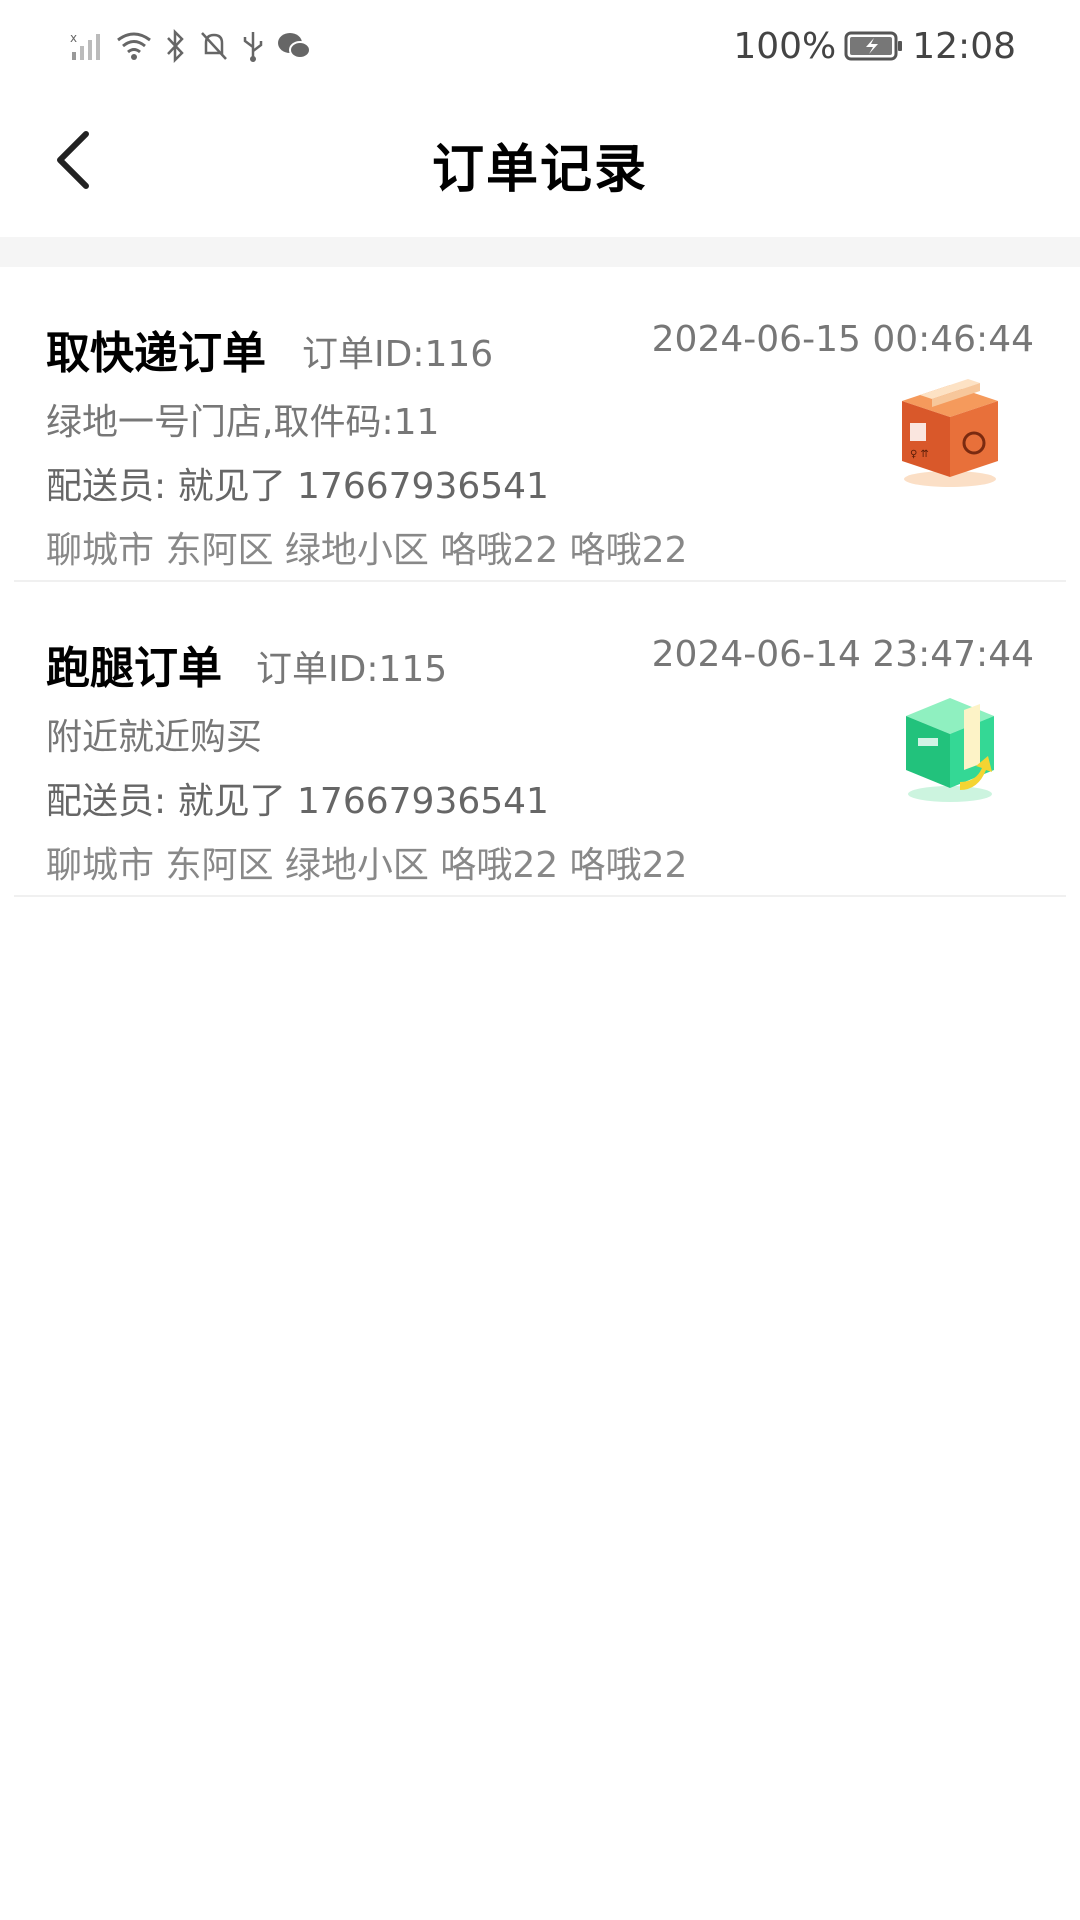 The image size is (1080, 1920). I want to click on svg-text: x, so click(73, 38).